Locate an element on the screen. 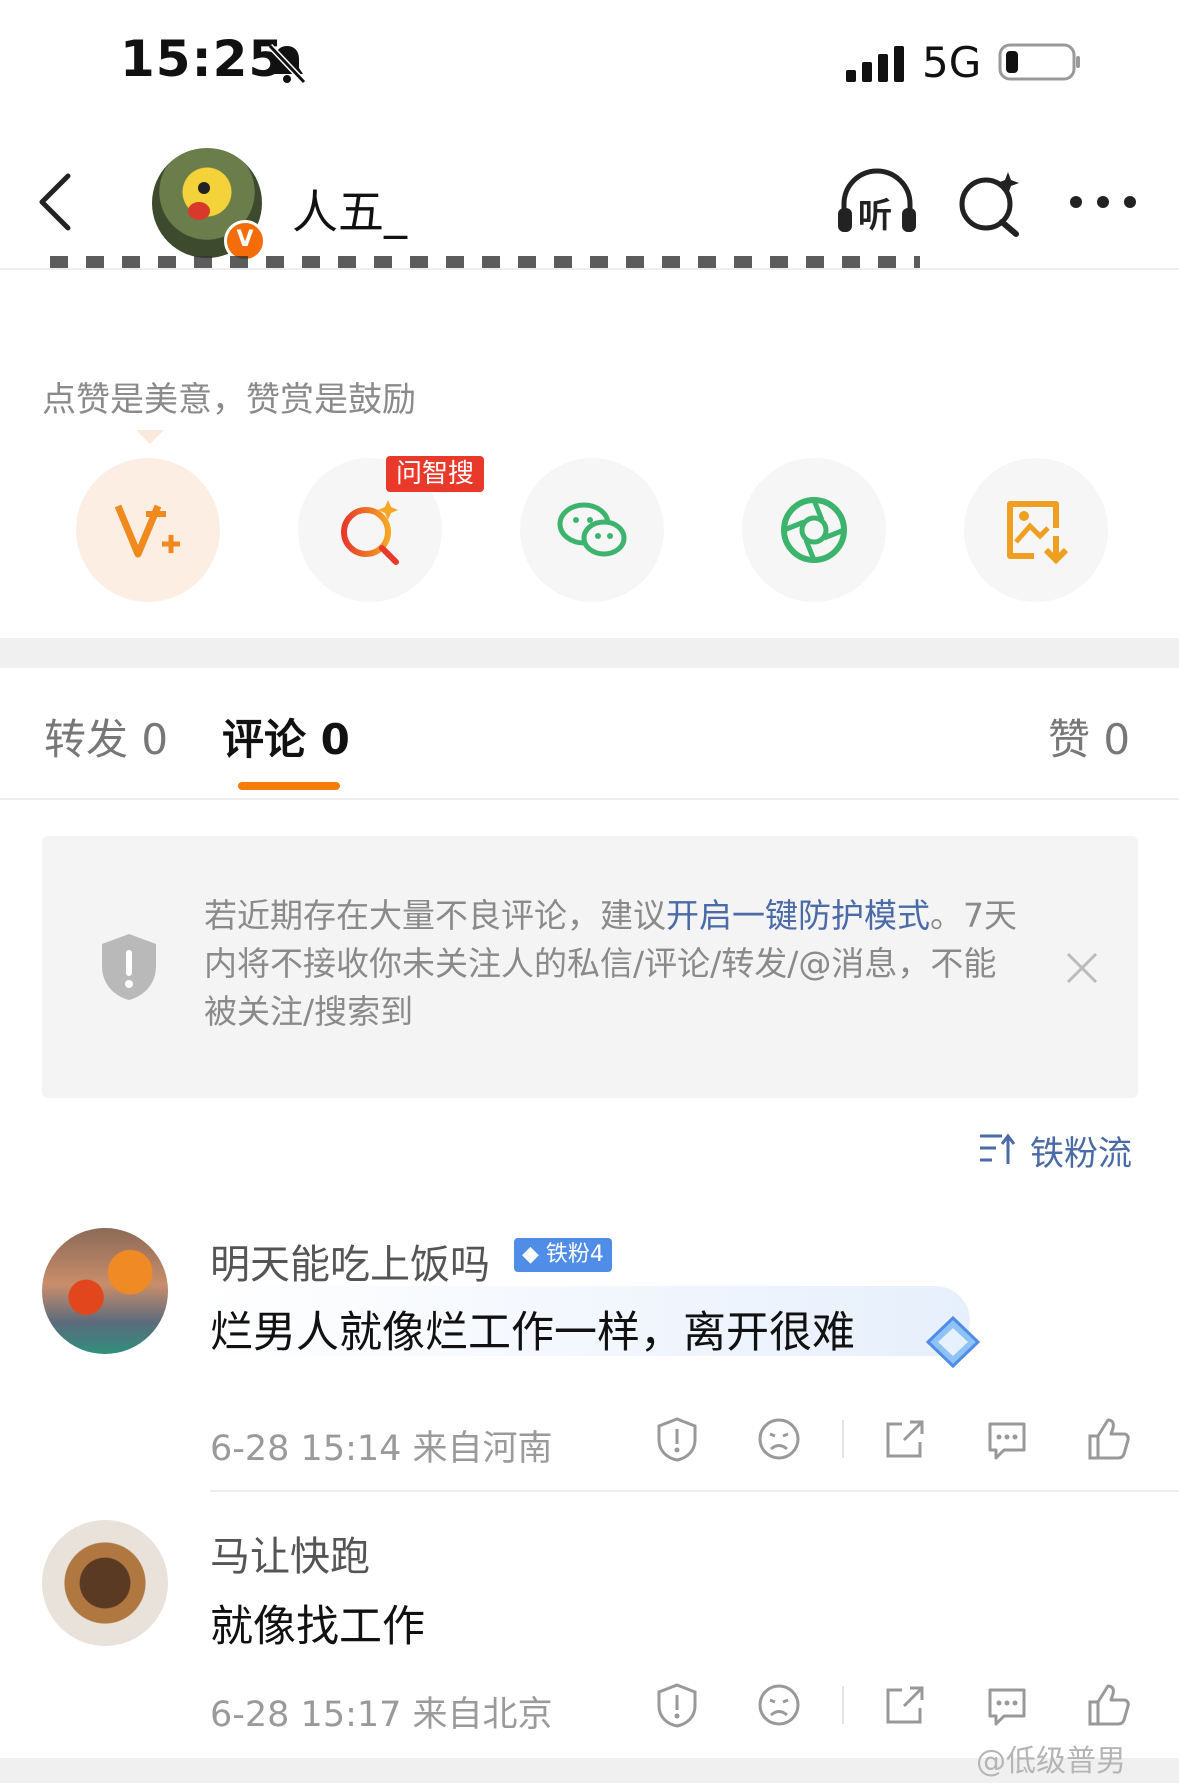 This screenshot has height=1783, width=1179. comment-meta: 6-28 15:17 来自北京 is located at coordinates (381, 1715).